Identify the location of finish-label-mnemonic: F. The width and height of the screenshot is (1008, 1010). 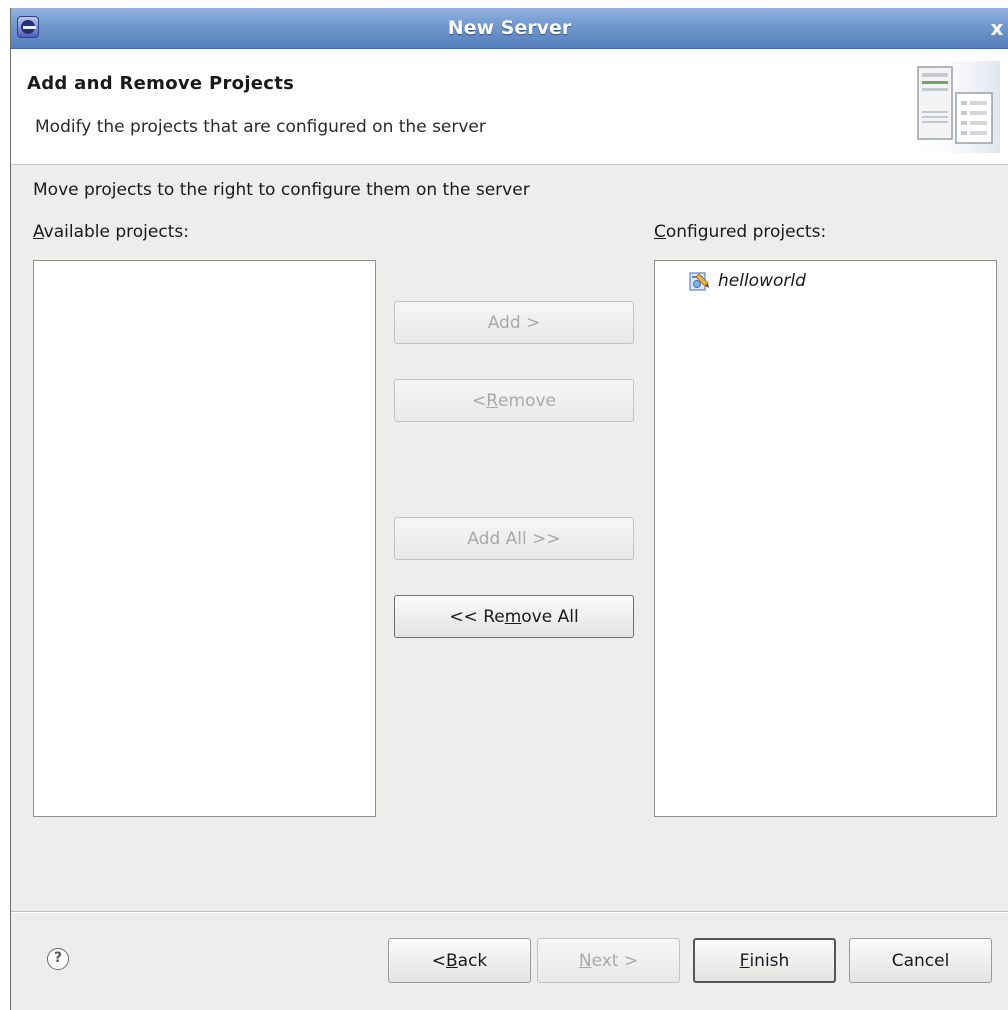
(744, 960).